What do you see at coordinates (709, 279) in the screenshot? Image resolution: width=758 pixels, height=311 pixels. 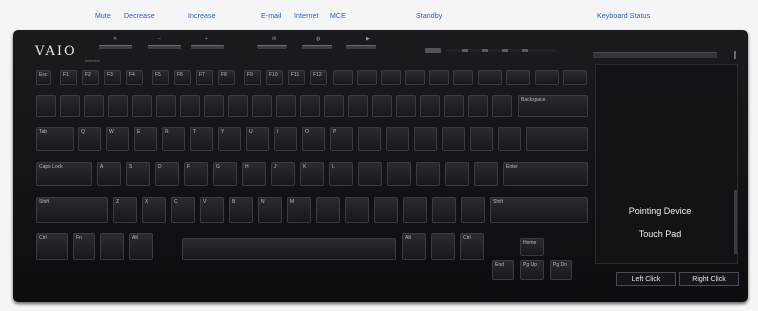 I see `right-click-button: Right Click` at bounding box center [709, 279].